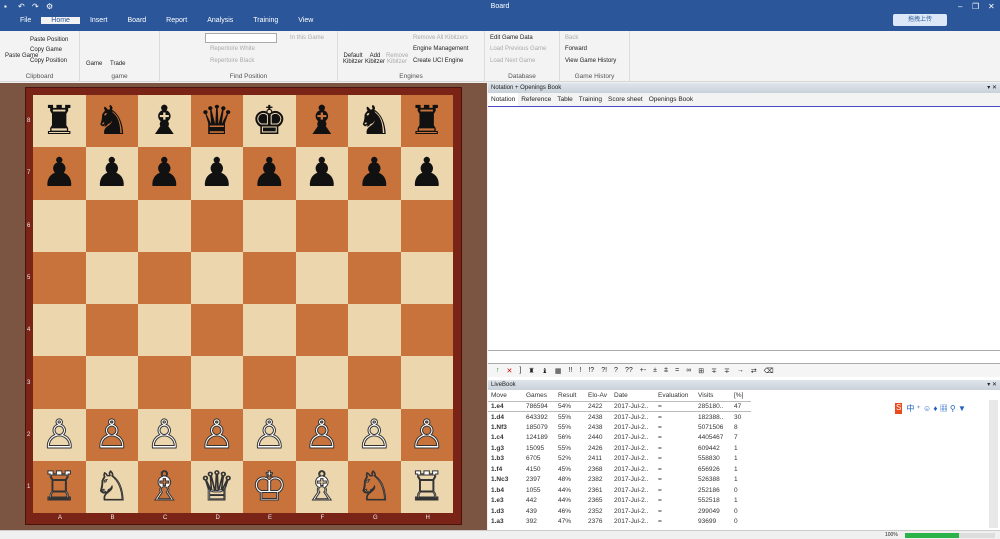  Describe the element at coordinates (671, 99) in the screenshot. I see `tab-openings-book: Openings Book` at that location.